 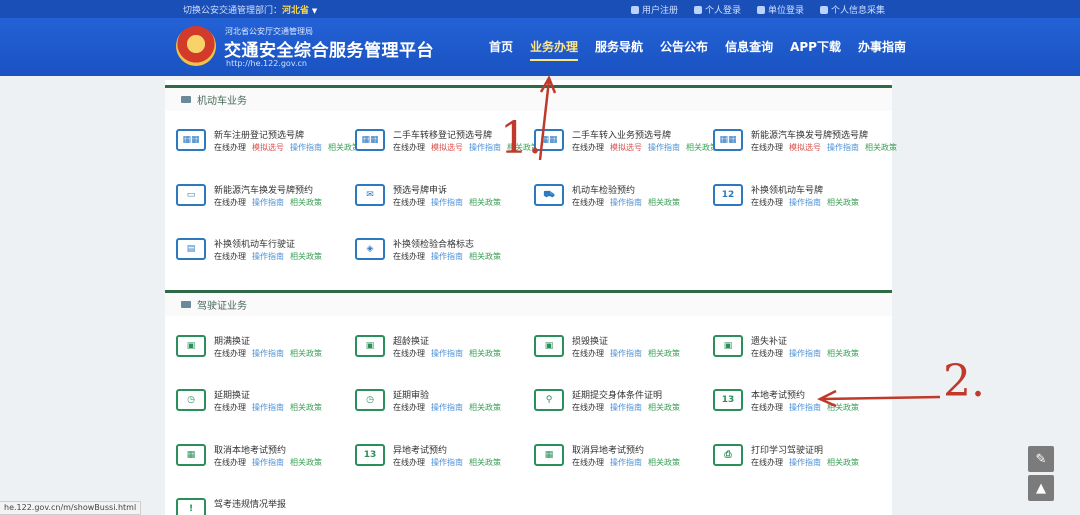 I want to click on chevron-down-icon: ▼, so click(x=314, y=11).